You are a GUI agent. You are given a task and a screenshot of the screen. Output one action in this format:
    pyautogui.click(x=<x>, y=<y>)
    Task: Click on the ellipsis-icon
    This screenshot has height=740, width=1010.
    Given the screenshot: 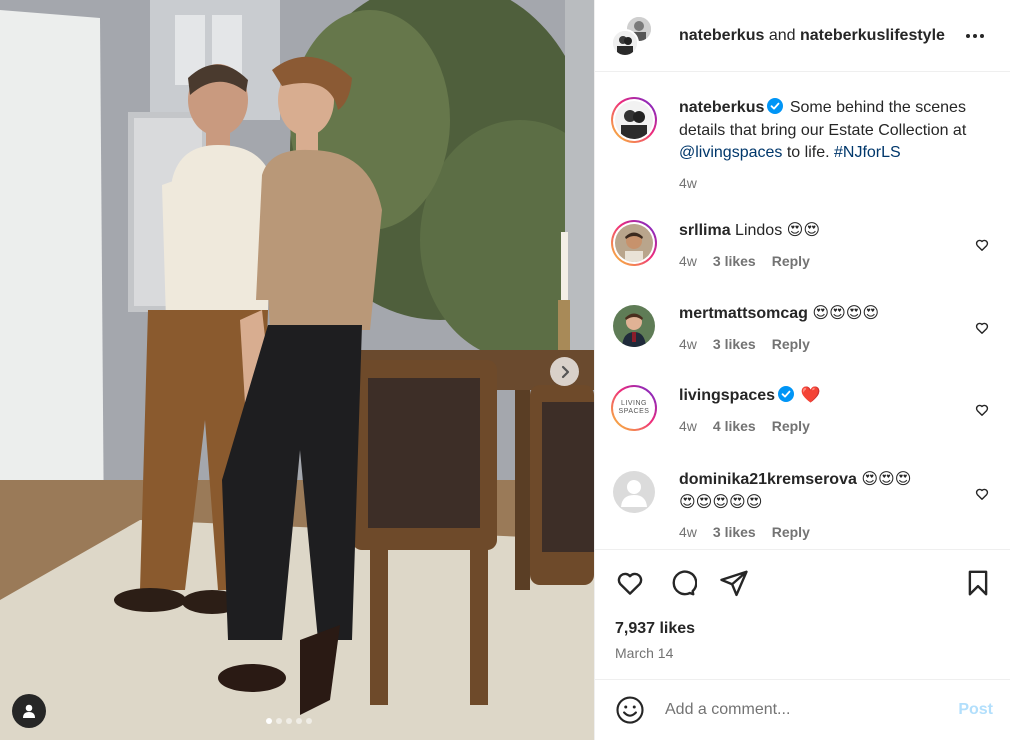 What is the action you would take?
    pyautogui.click(x=975, y=36)
    